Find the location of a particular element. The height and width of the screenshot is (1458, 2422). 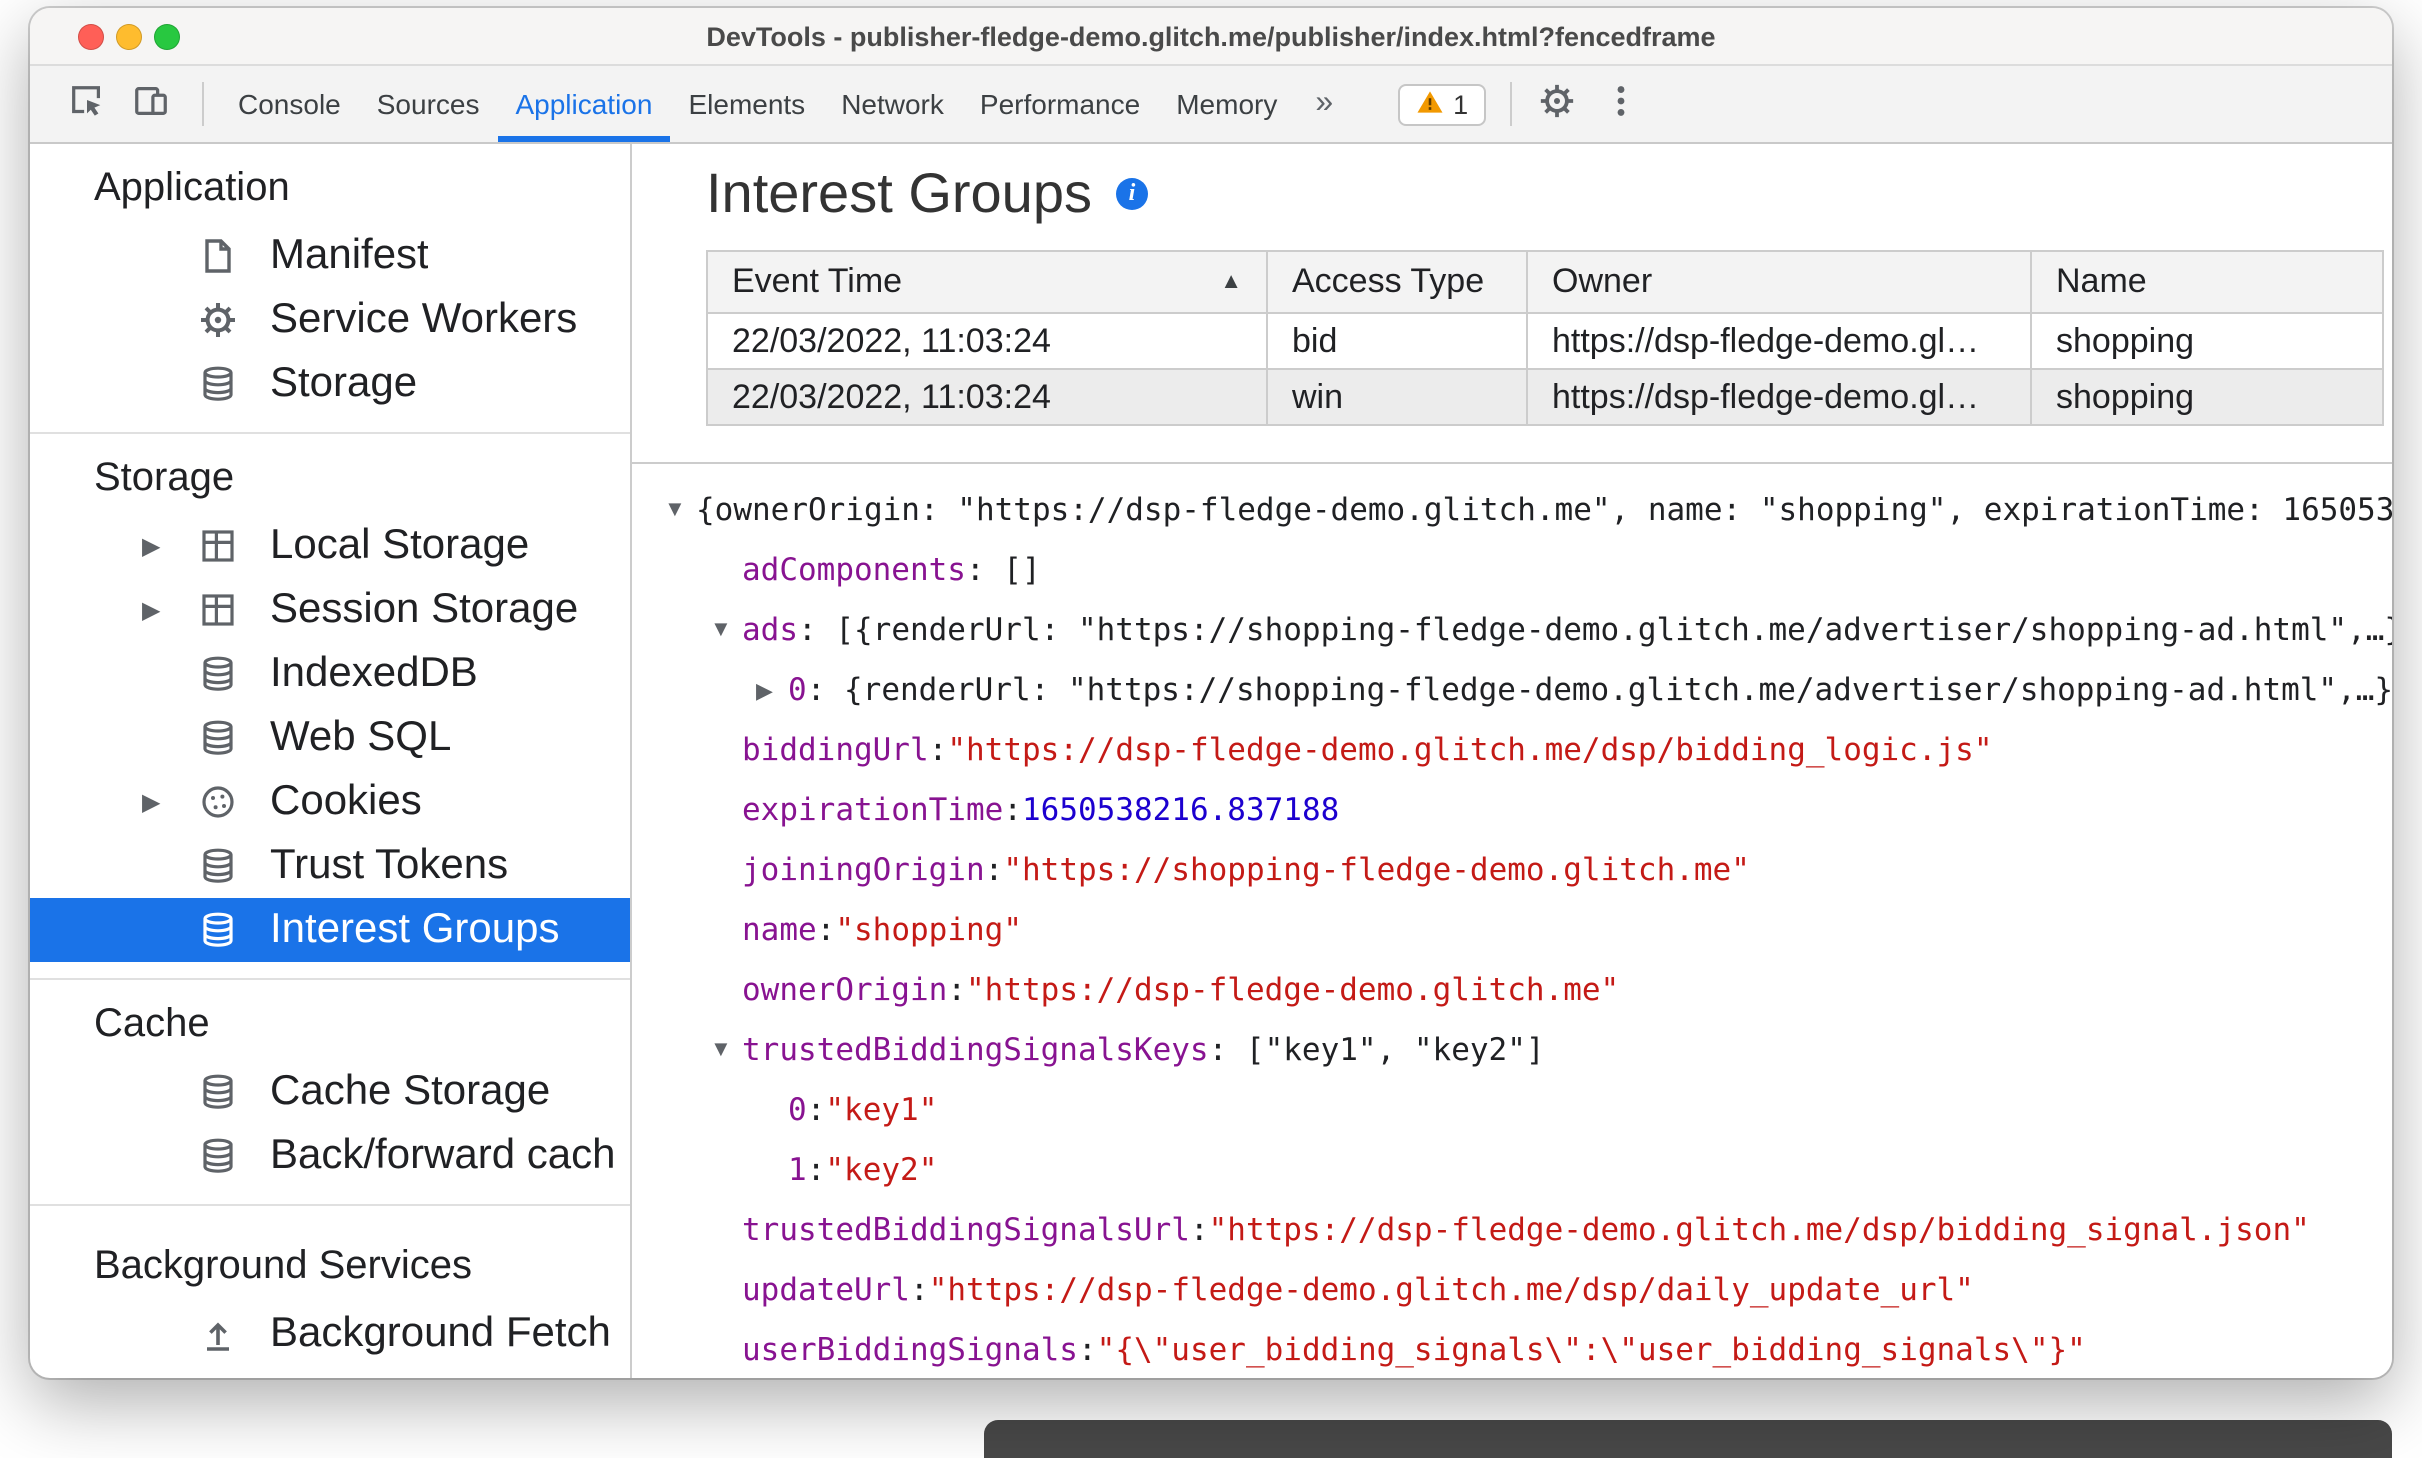

settings-button is located at coordinates (1556, 104).